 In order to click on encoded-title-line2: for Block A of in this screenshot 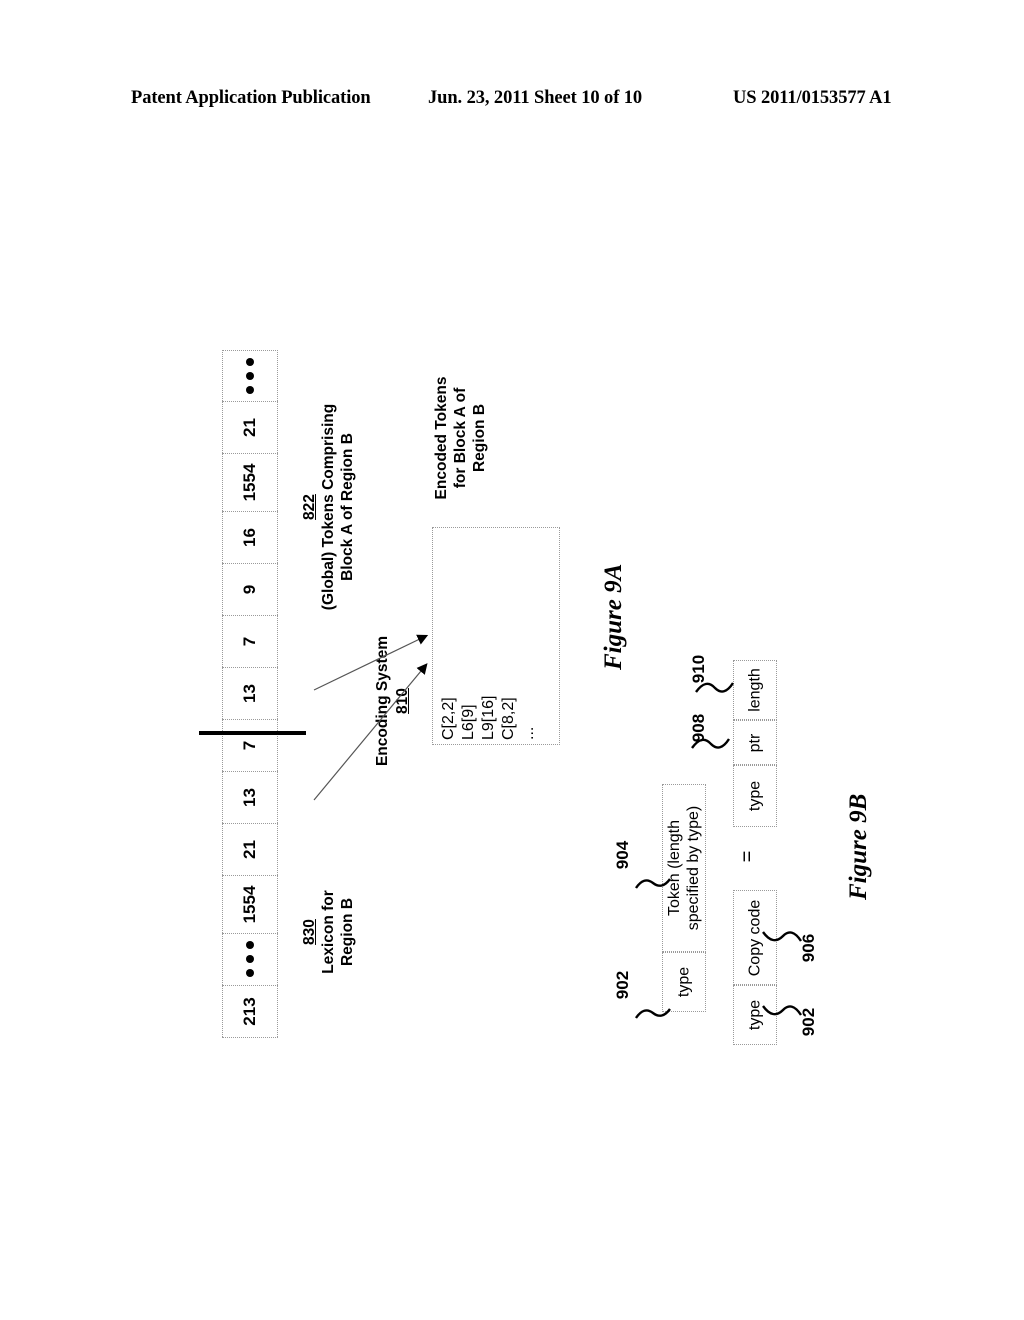, I will do `click(460, 438)`.